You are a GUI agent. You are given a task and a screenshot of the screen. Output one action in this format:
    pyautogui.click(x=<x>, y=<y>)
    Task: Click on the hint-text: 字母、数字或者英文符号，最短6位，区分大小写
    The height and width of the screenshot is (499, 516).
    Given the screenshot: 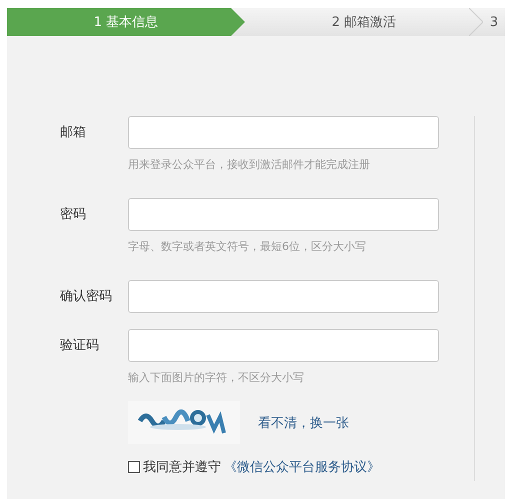 What is the action you would take?
    pyautogui.click(x=247, y=246)
    